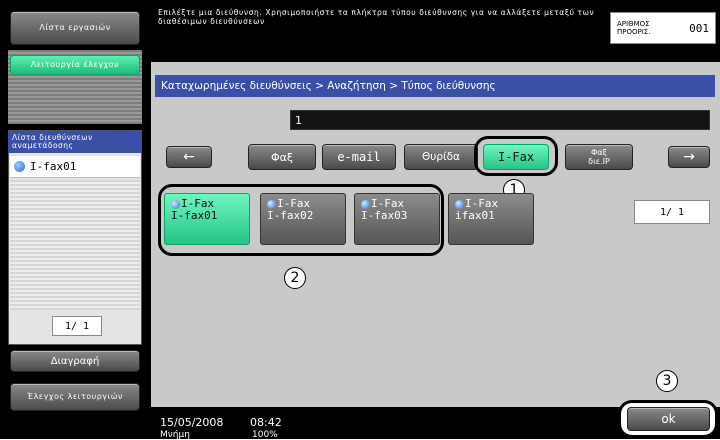 This screenshot has width=720, height=440. I want to click on function-check-button: Λειτουργία έλεγχου, so click(75, 65).